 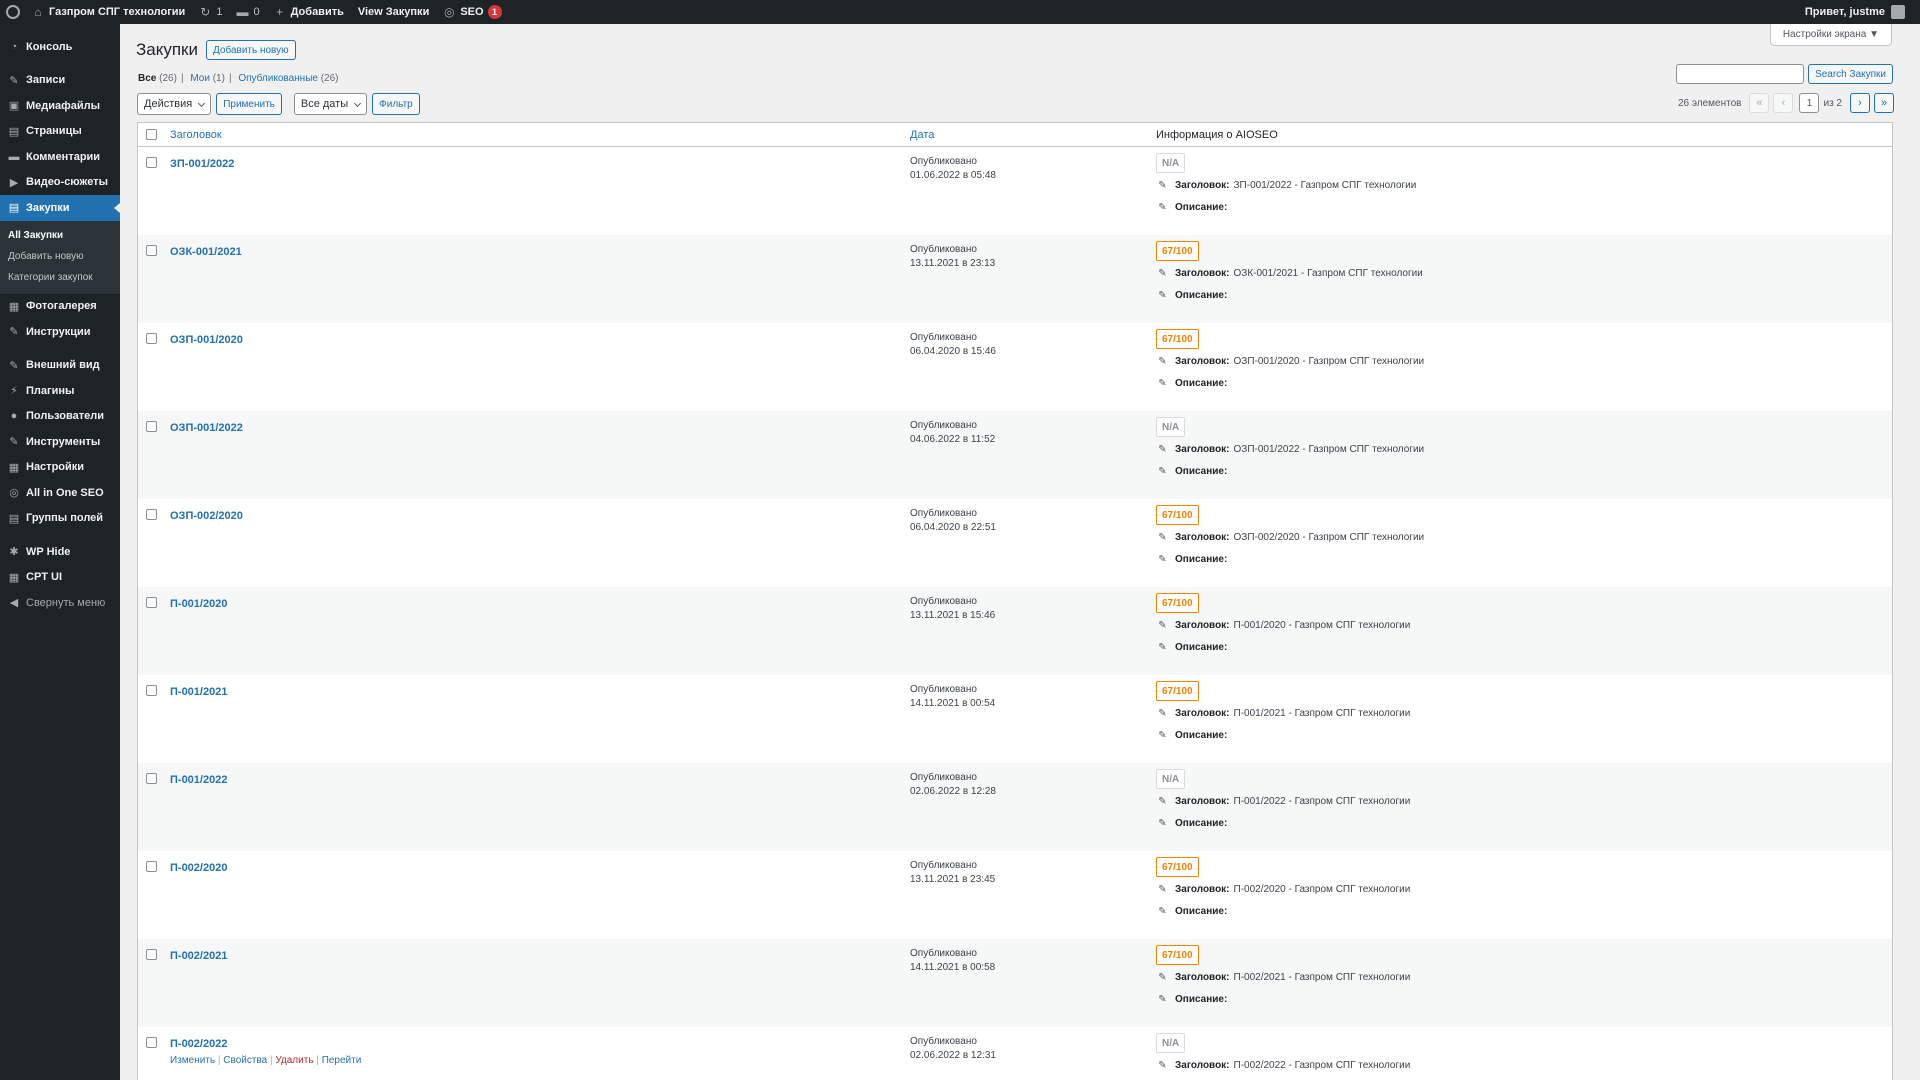 What do you see at coordinates (1884, 103) in the screenshot?
I see `last-page-button: »` at bounding box center [1884, 103].